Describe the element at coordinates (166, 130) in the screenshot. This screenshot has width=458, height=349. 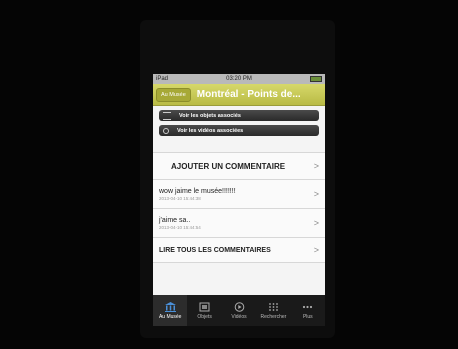
I see `play-circle-icon` at that location.